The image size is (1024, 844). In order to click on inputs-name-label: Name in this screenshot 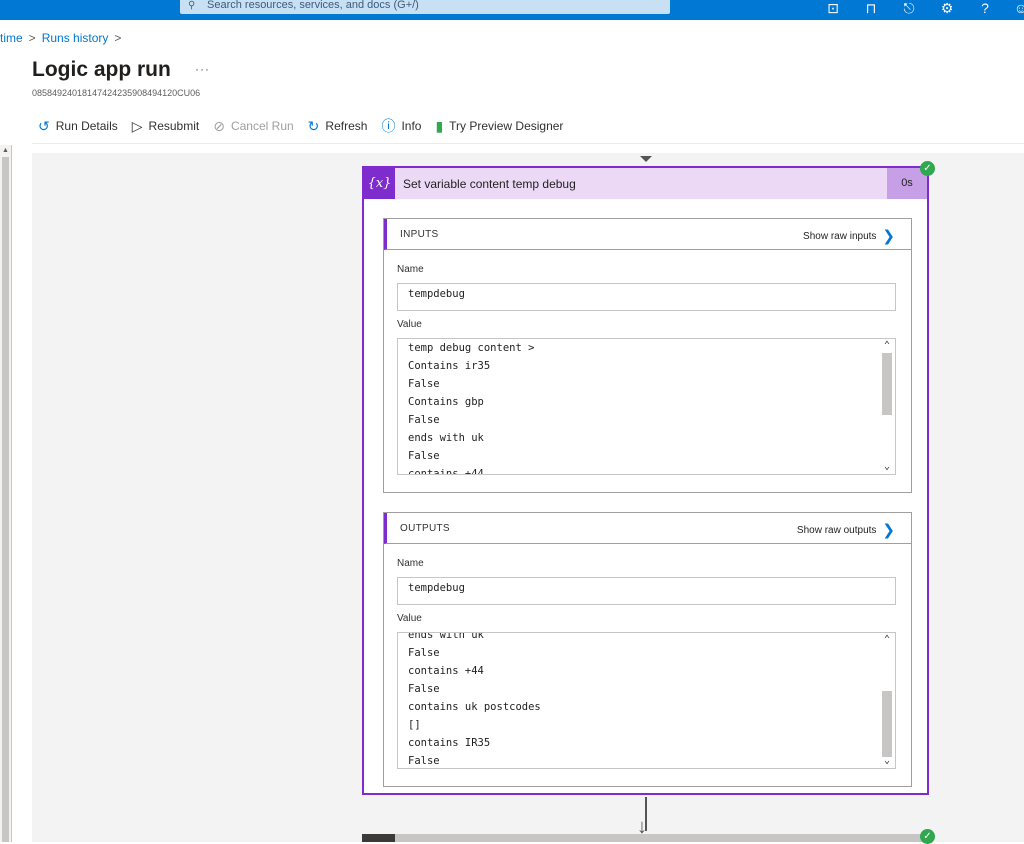, I will do `click(410, 269)`.